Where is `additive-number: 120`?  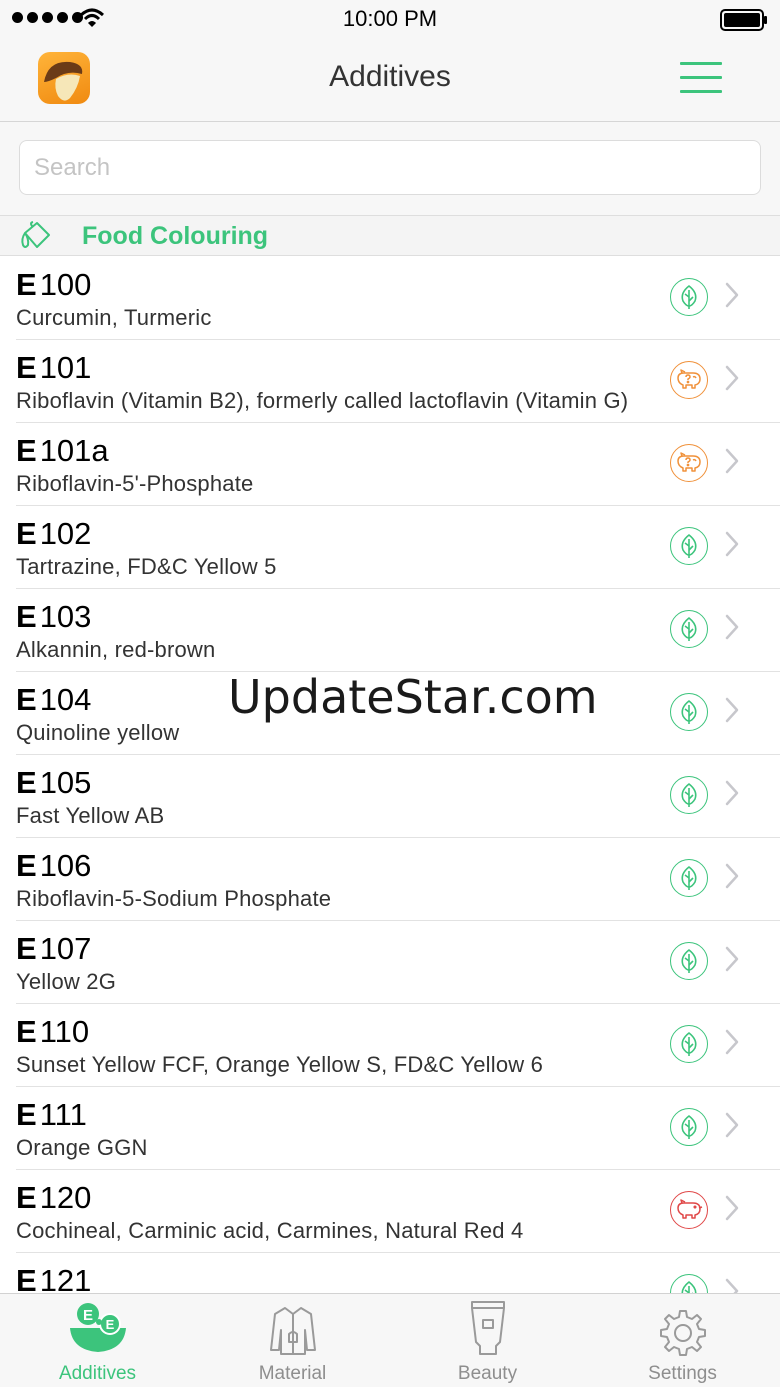 additive-number: 120 is located at coordinates (65, 1197).